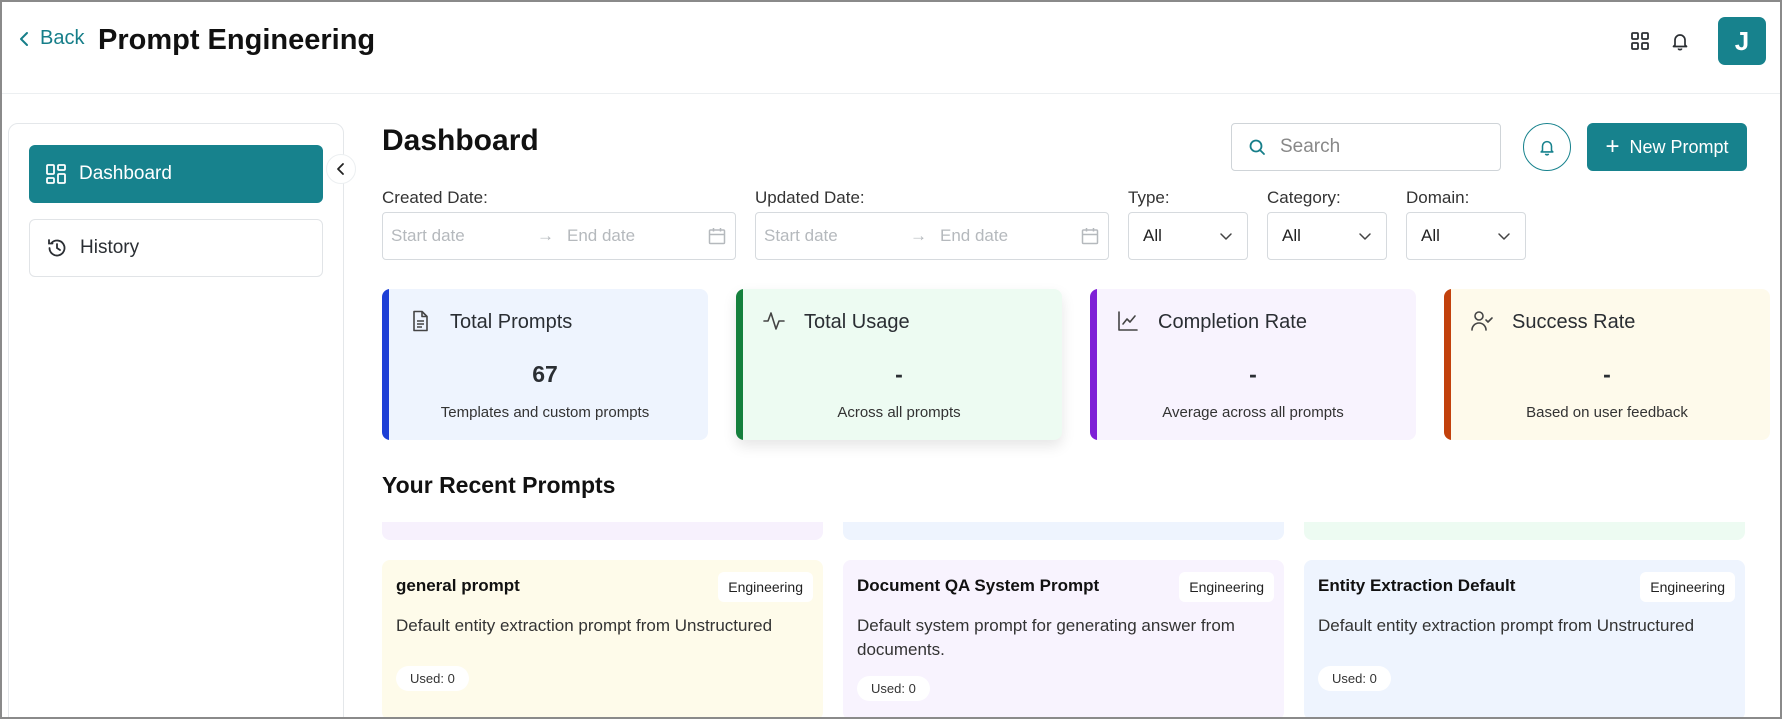 This screenshot has width=1782, height=719. What do you see at coordinates (637, 236) in the screenshot?
I see `created-end-date: End date` at bounding box center [637, 236].